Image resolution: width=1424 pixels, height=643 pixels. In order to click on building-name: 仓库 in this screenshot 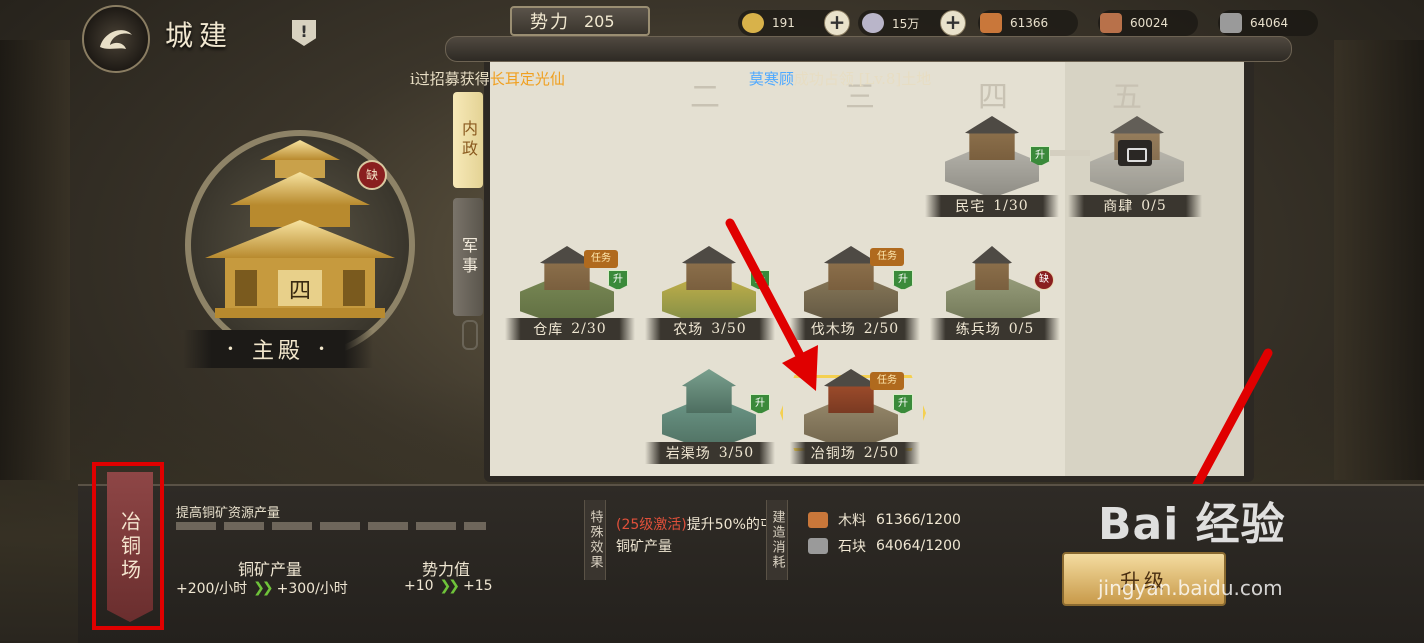, I will do `click(548, 330)`.